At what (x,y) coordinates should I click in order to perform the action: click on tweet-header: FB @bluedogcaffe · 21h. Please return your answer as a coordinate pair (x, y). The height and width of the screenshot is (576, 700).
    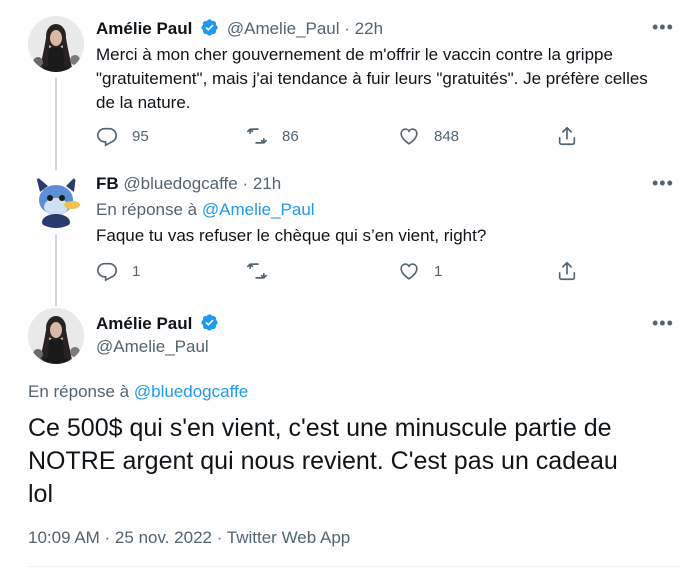
    Looking at the image, I should click on (188, 184).